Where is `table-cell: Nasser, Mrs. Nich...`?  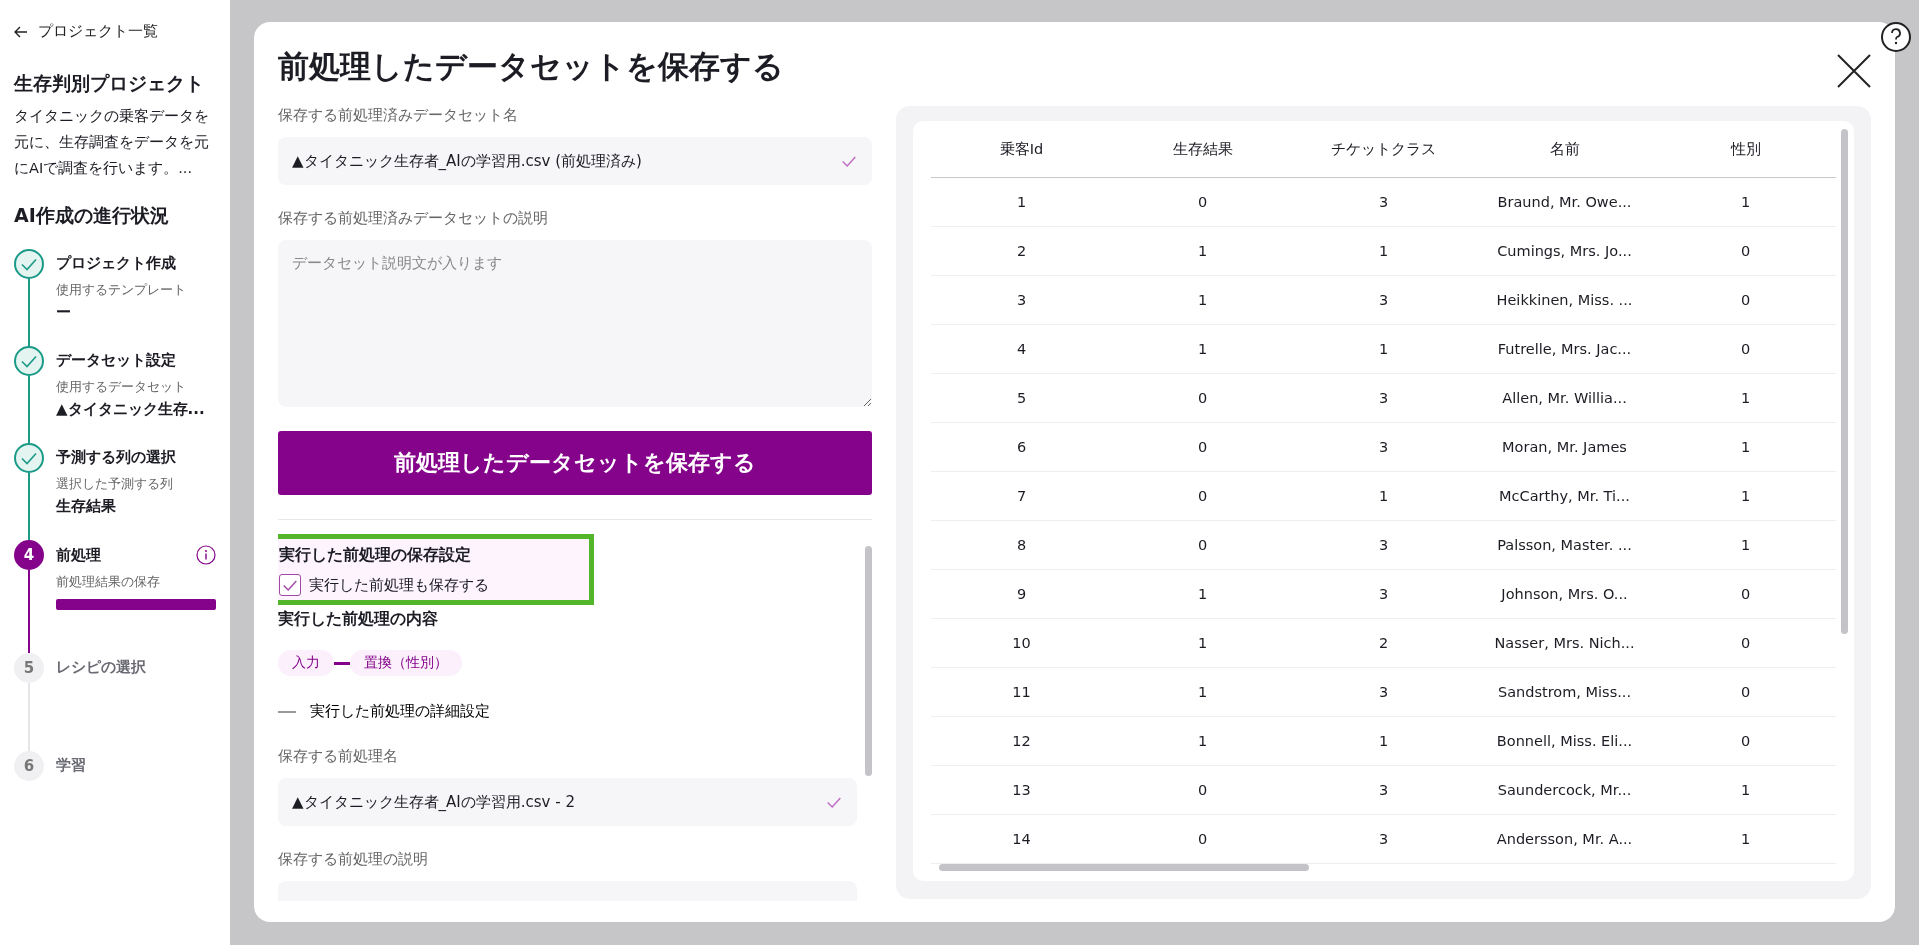
table-cell: Nasser, Mrs. Nich... is located at coordinates (1564, 643).